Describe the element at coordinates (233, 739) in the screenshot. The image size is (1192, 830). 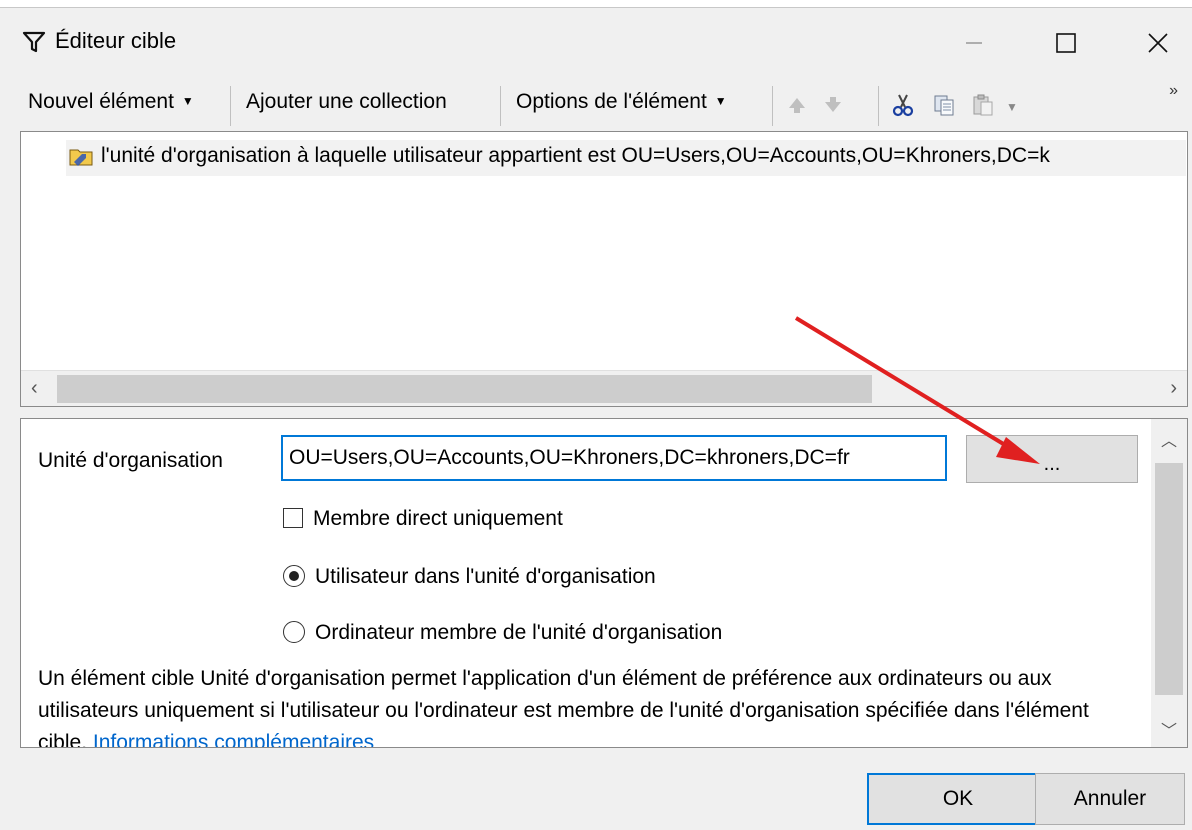
I see `more-info-link: Informations complémentaires` at that location.